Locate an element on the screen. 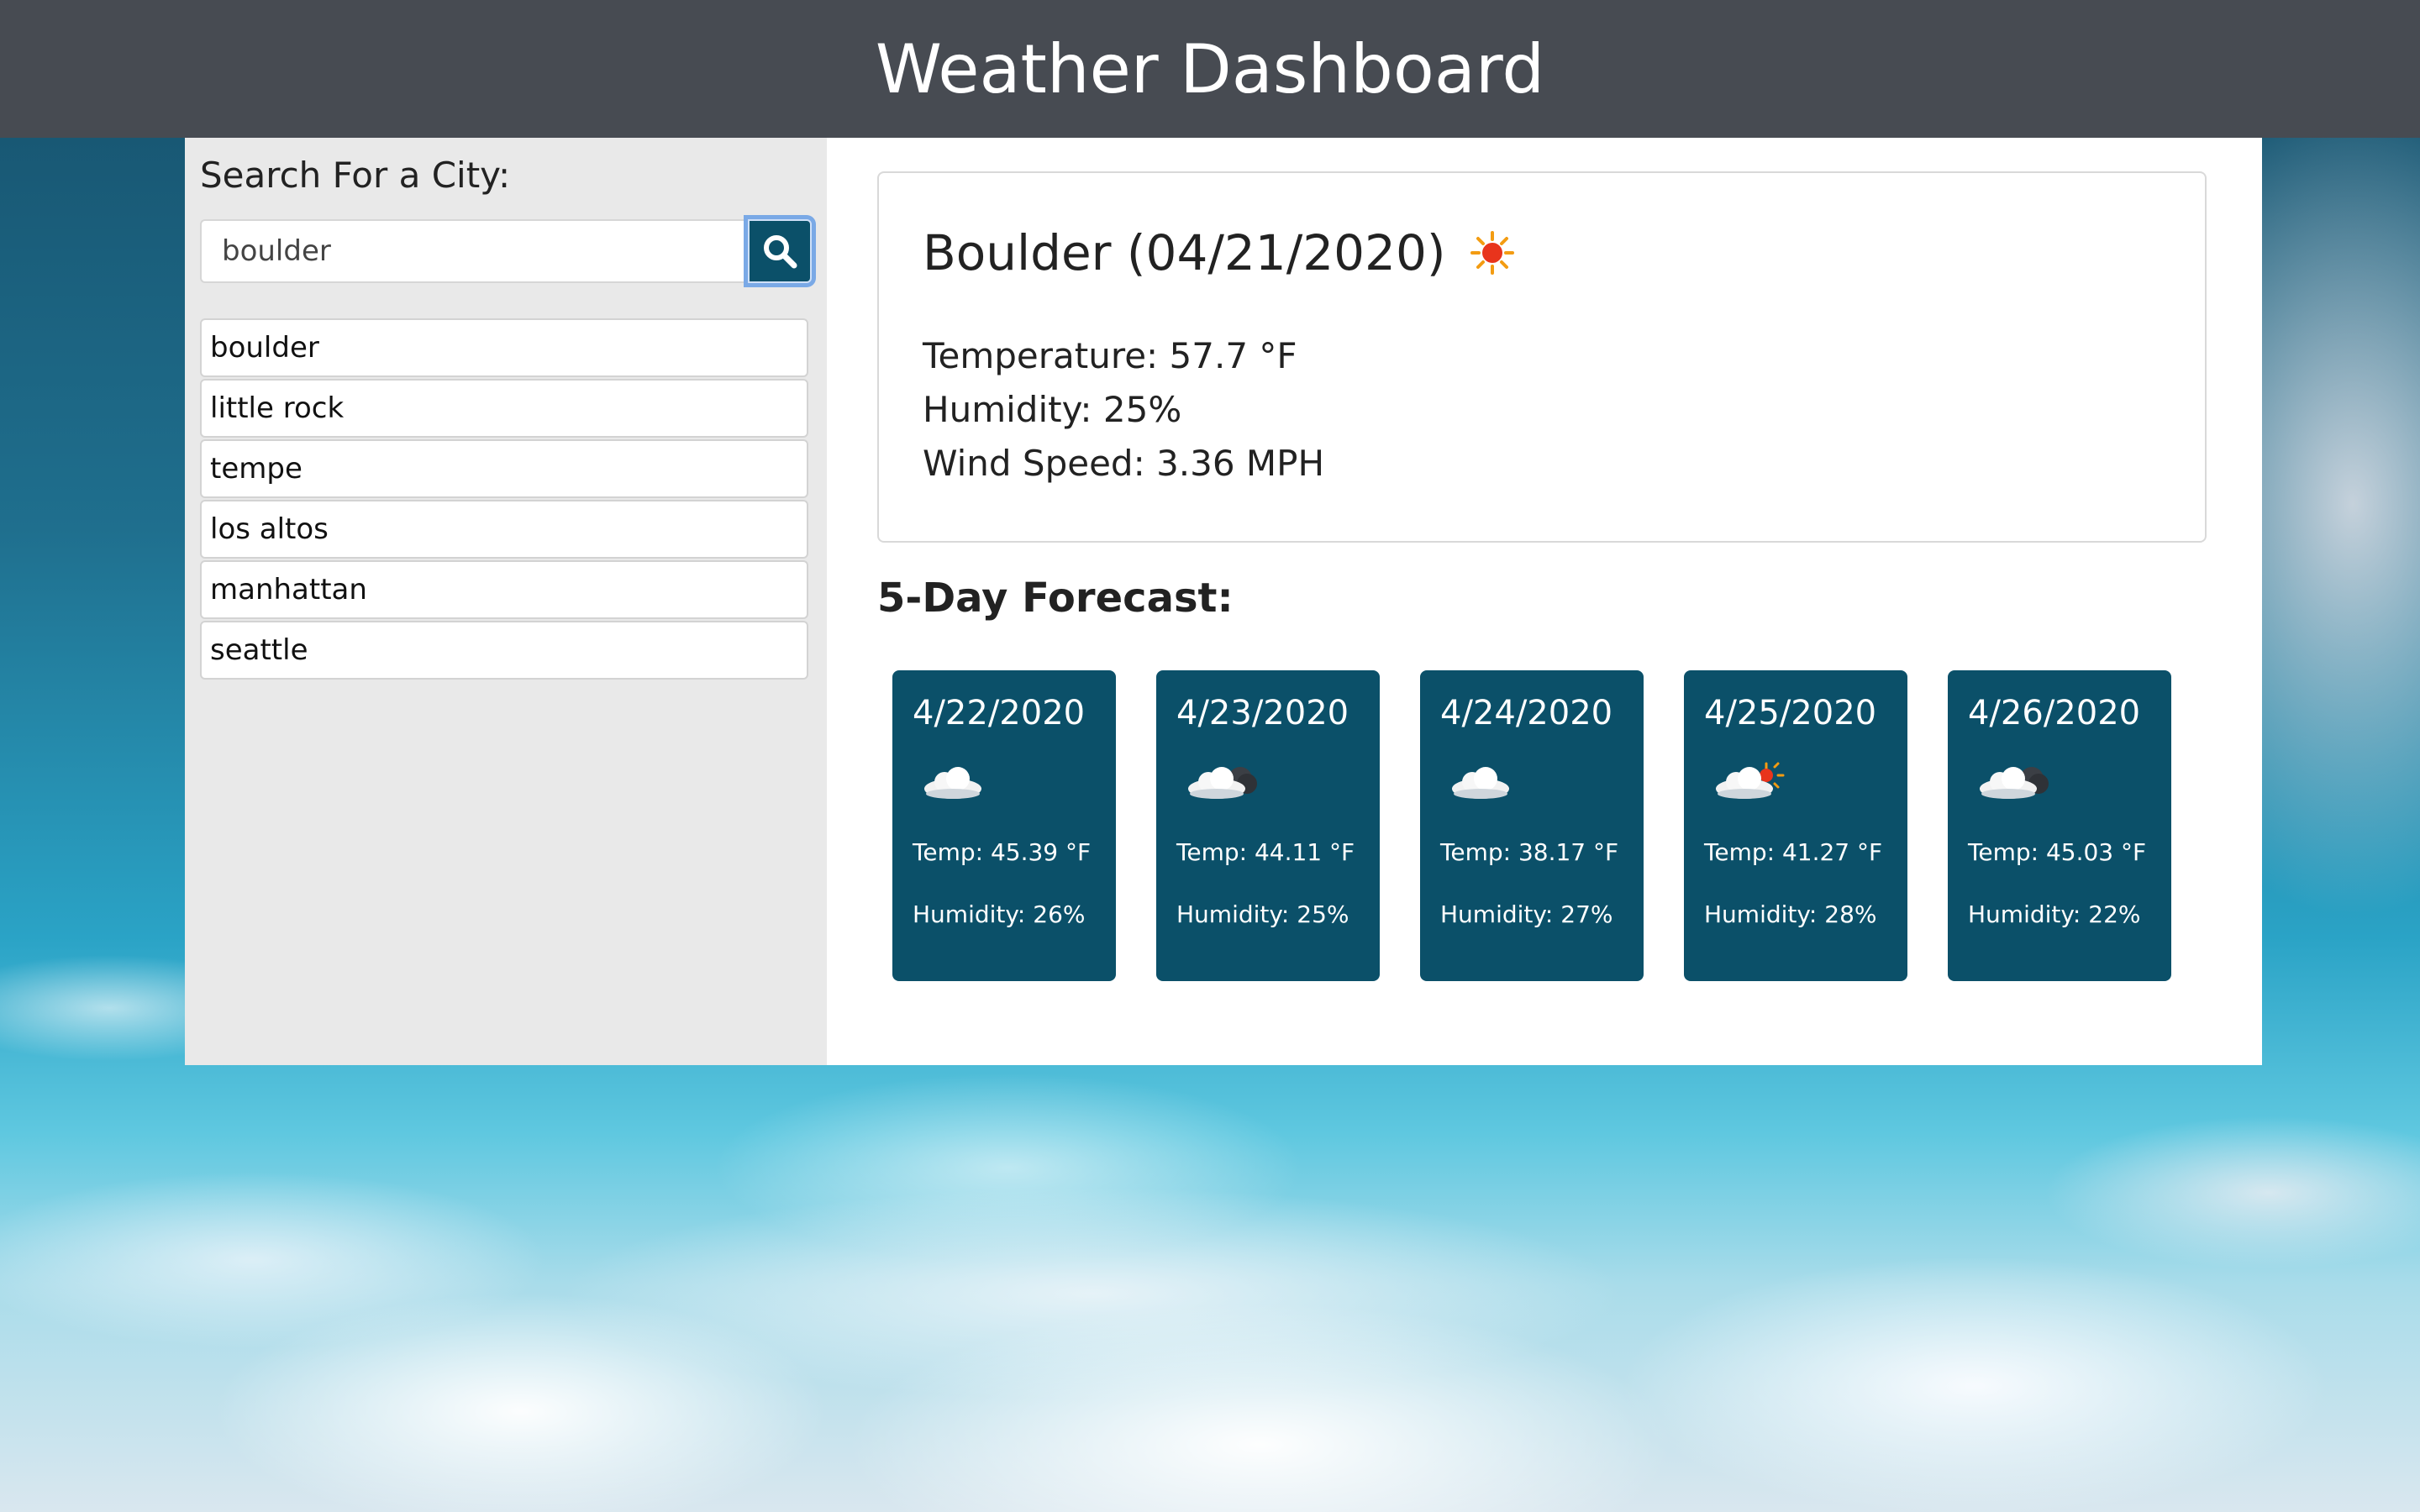  forecast-date: 4/26/2020 is located at coordinates (2054, 713).